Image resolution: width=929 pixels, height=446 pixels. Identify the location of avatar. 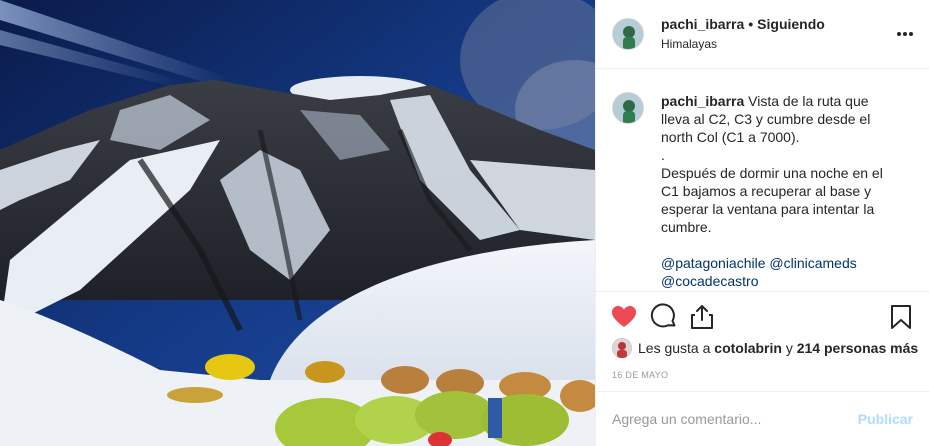
(628, 34).